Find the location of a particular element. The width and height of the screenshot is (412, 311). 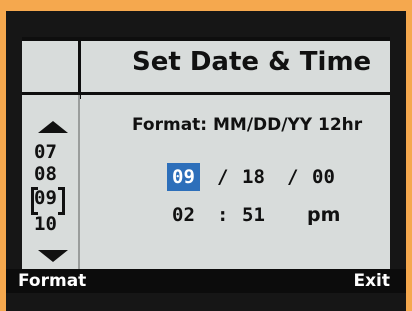

exit-softkey: Exit is located at coordinates (371, 281).